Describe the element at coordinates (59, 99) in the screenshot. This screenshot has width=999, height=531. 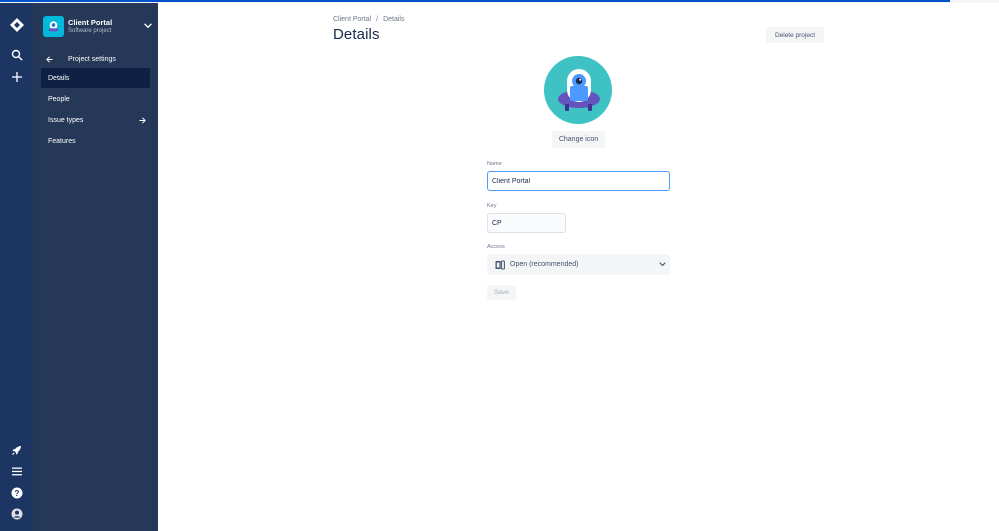
I see `sidebar-item-label: People` at that location.